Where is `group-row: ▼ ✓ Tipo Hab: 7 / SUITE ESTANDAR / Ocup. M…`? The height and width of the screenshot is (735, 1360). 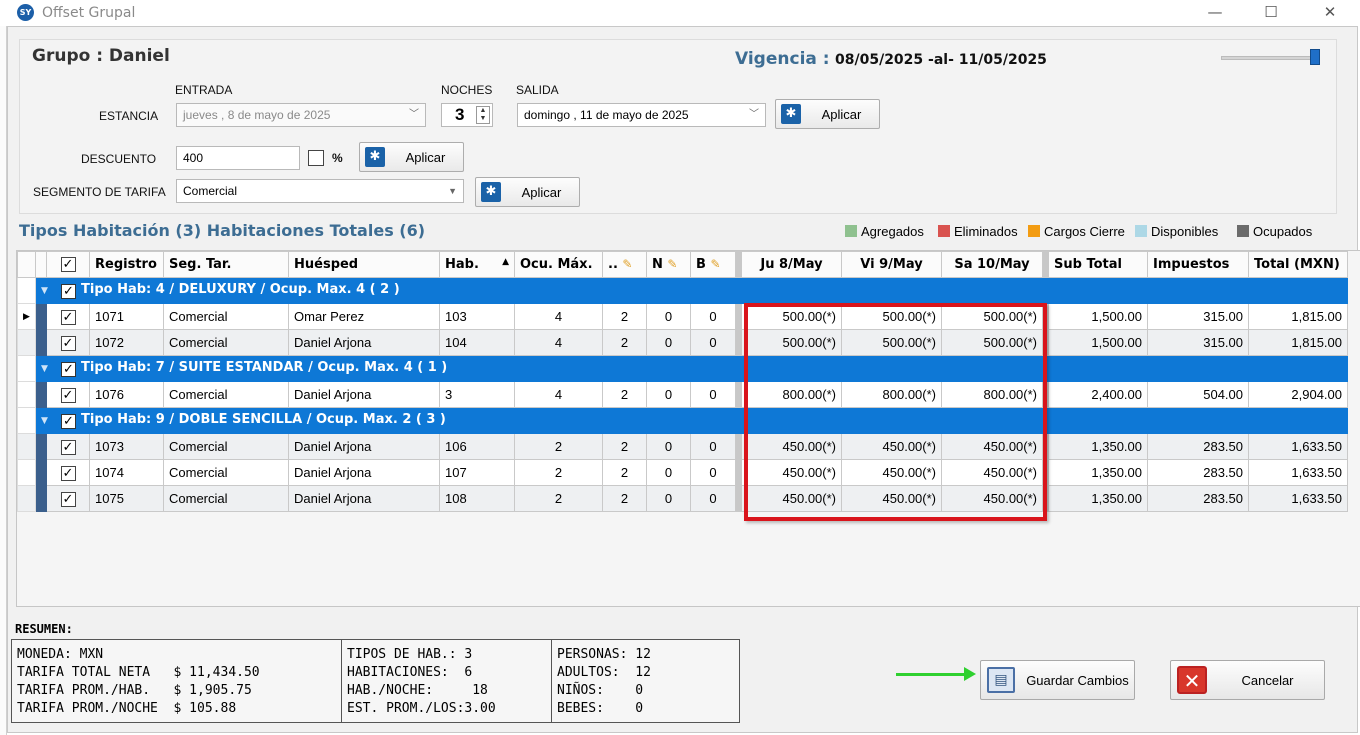
group-row: ▼ ✓ Tipo Hab: 7 / SUITE ESTANDAR / Ocup. M… is located at coordinates (682, 368).